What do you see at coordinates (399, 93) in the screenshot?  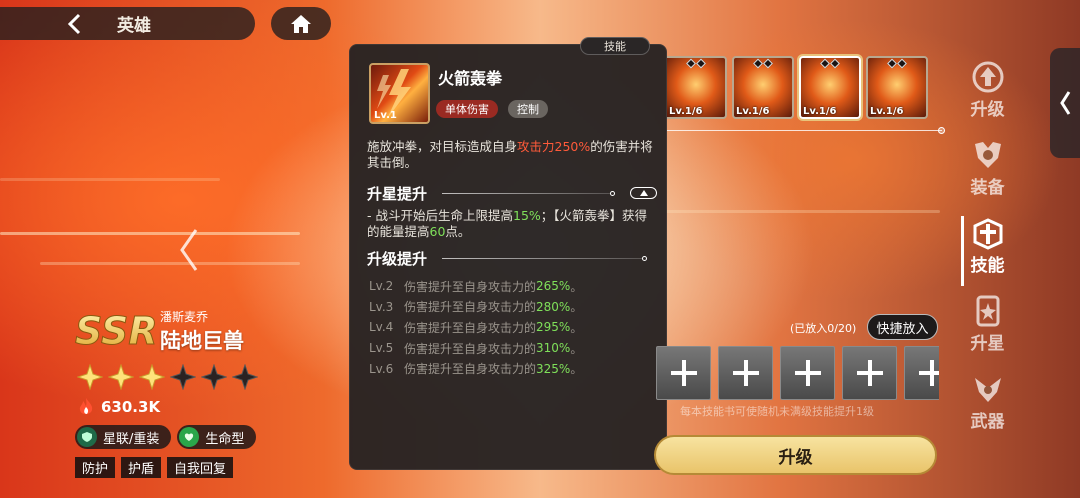 I see `skill-fist-icon: Lv.1` at bounding box center [399, 93].